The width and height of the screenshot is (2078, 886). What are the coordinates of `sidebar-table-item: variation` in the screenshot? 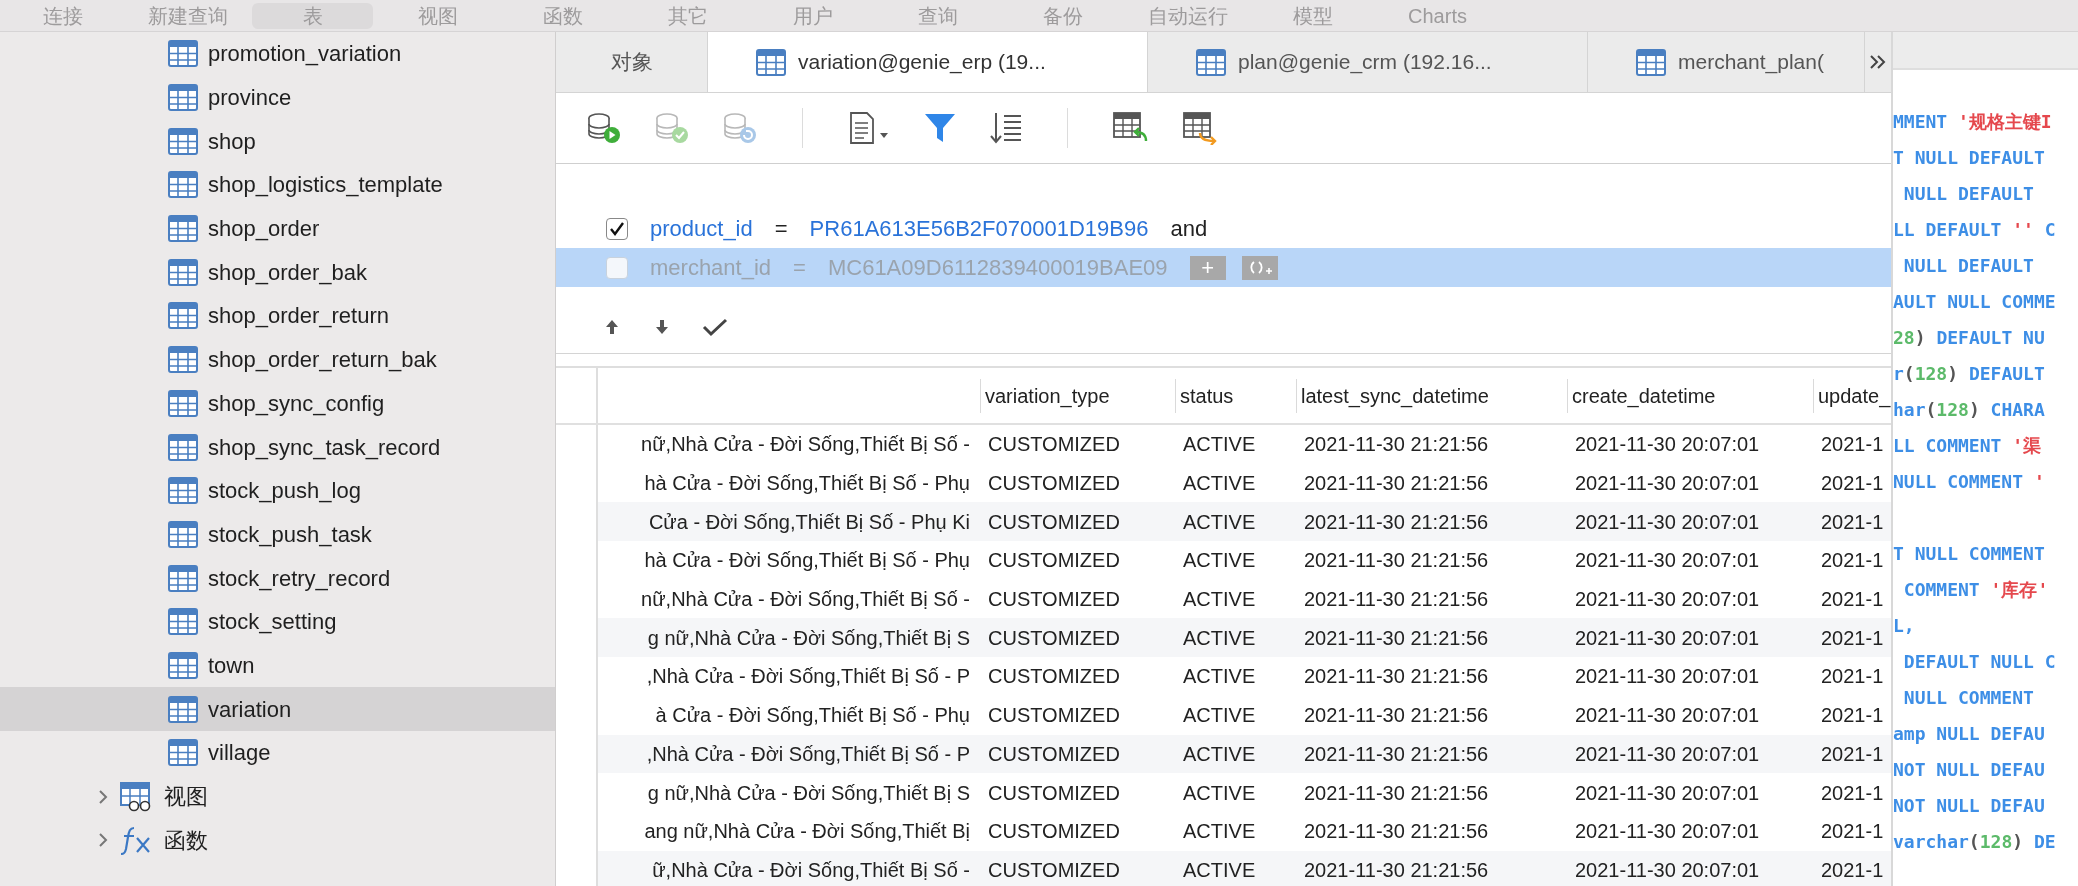 It's located at (277, 709).